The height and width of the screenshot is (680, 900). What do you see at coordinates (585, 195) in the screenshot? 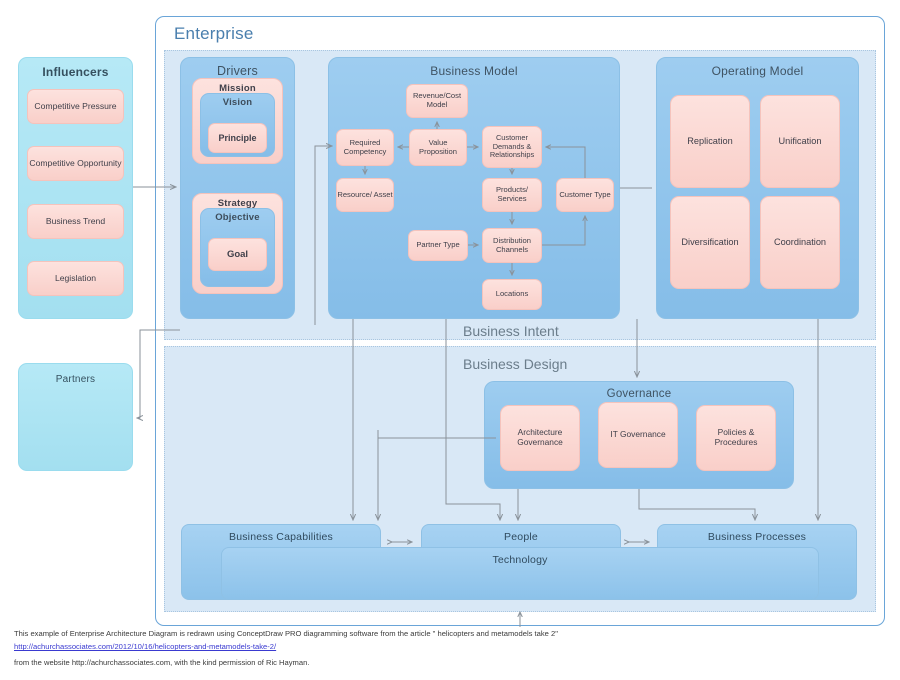
I see `bm-customer-type: Customer Type` at bounding box center [585, 195].